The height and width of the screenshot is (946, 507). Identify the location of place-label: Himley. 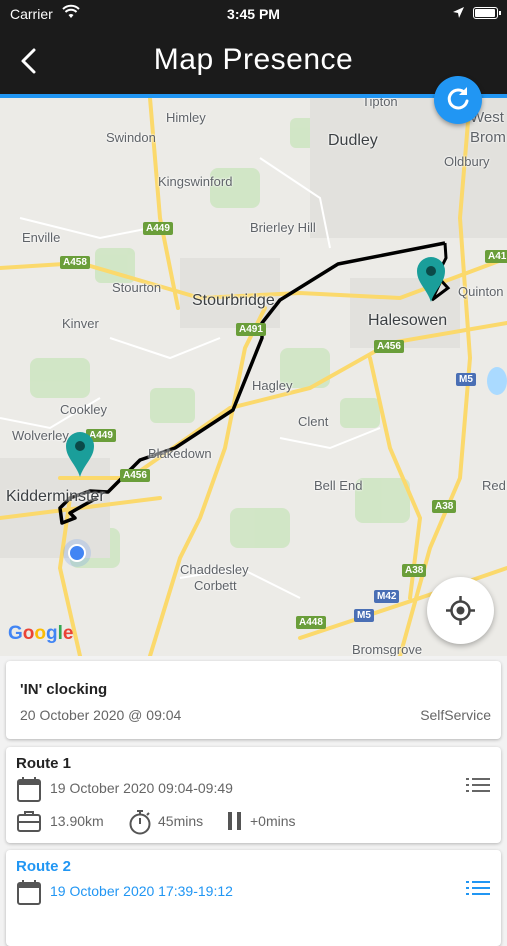
(186, 117).